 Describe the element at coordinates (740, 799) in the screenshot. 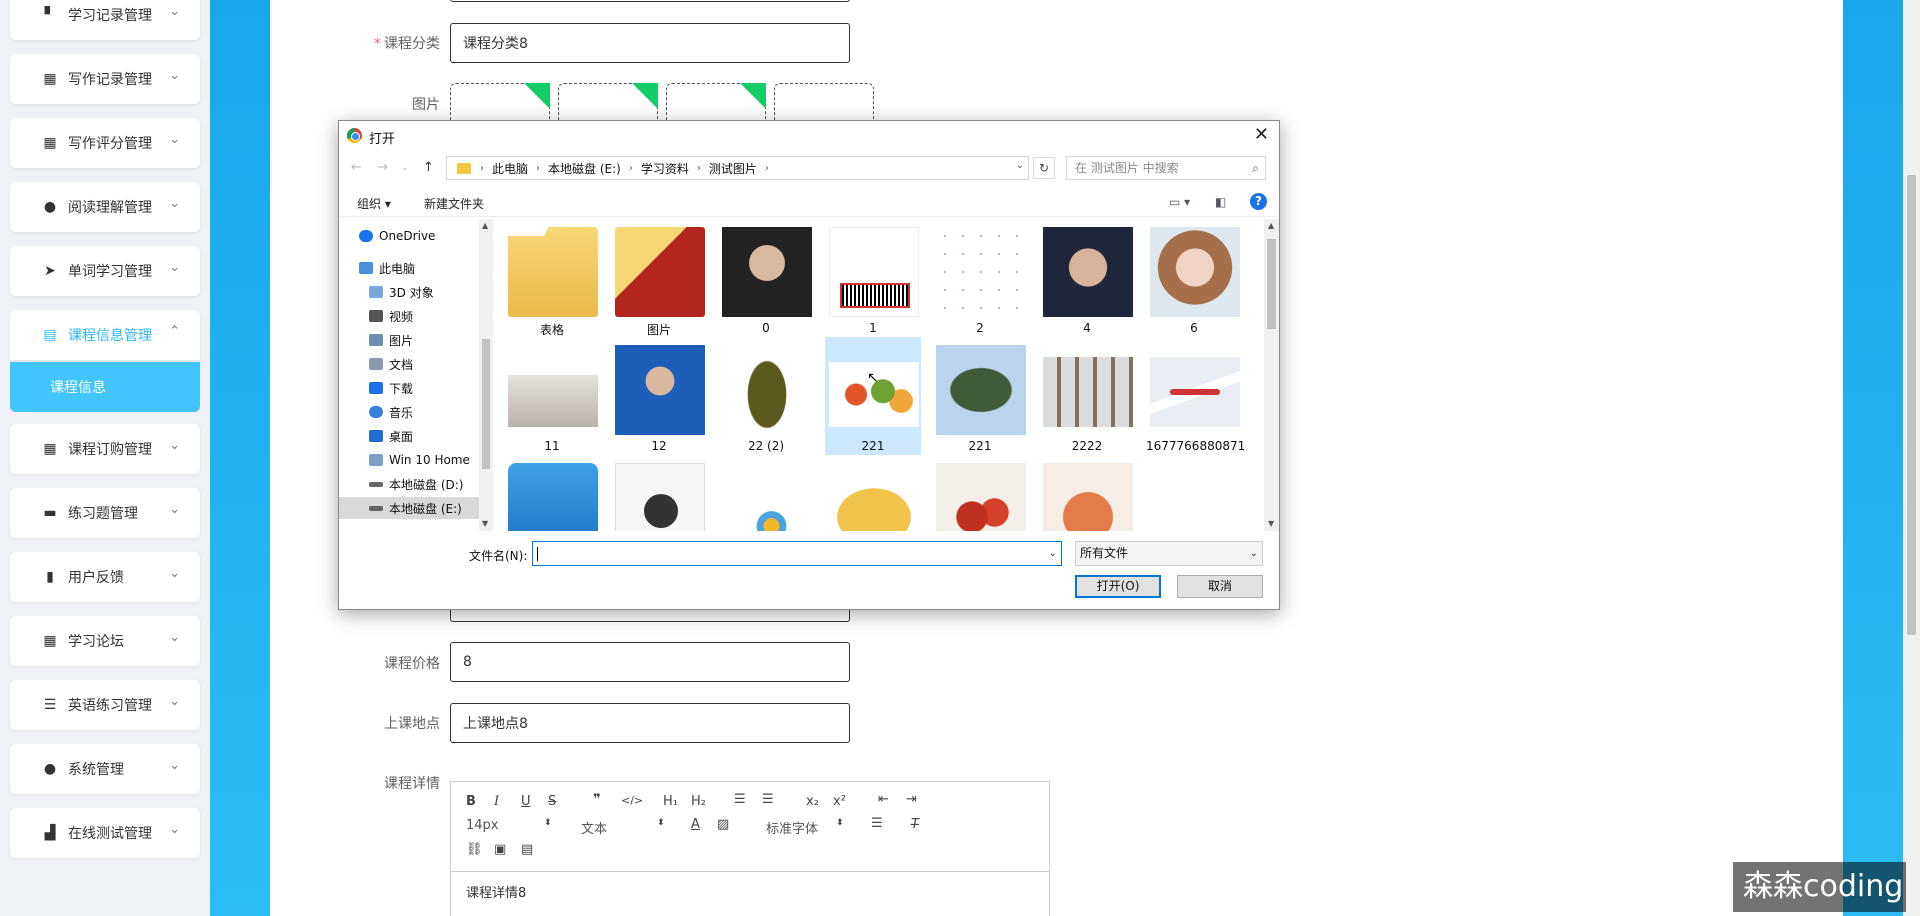

I see `ordered-list-icon: ☰` at that location.